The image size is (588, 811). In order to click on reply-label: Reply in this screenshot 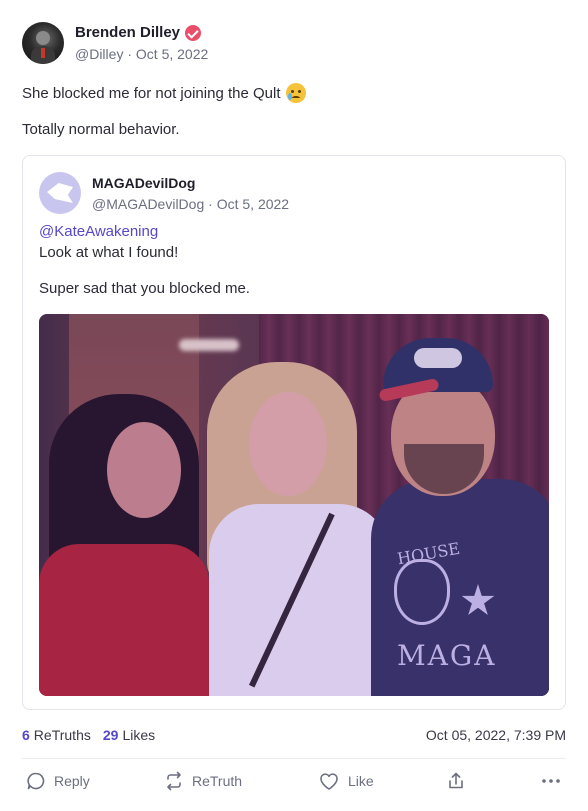, I will do `click(72, 781)`.